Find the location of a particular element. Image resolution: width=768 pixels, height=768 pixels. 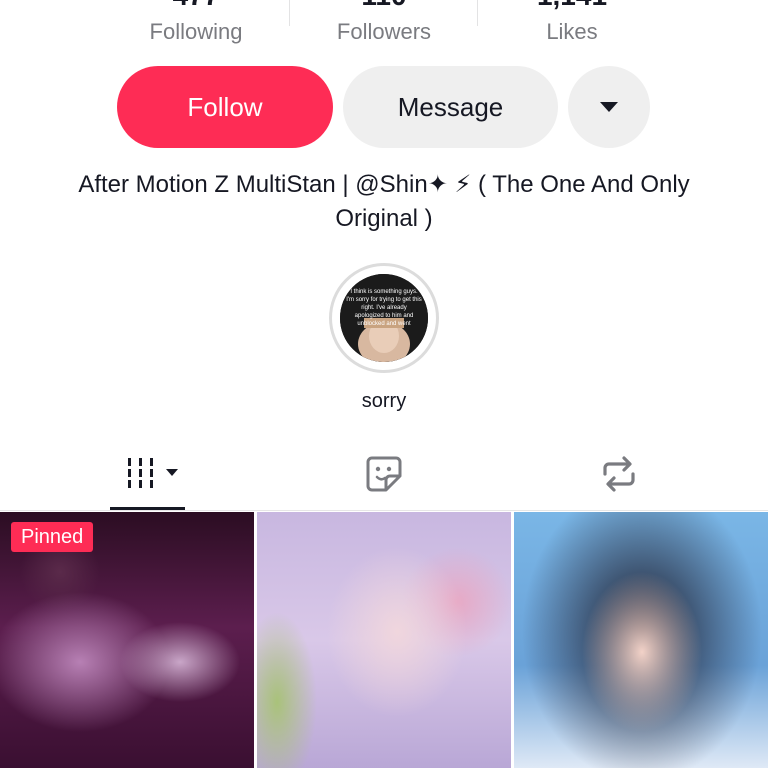

tab-reposts is located at coordinates (640, 479).